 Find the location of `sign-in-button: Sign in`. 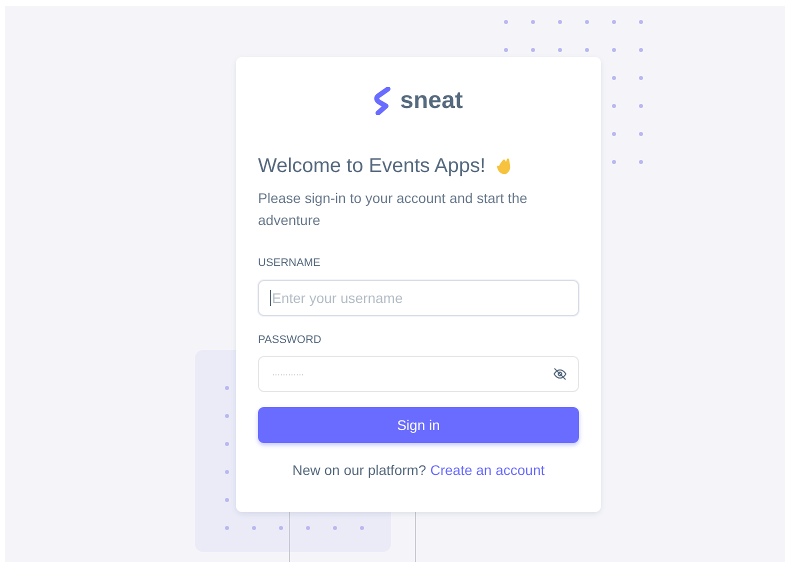

sign-in-button: Sign in is located at coordinates (418, 425).